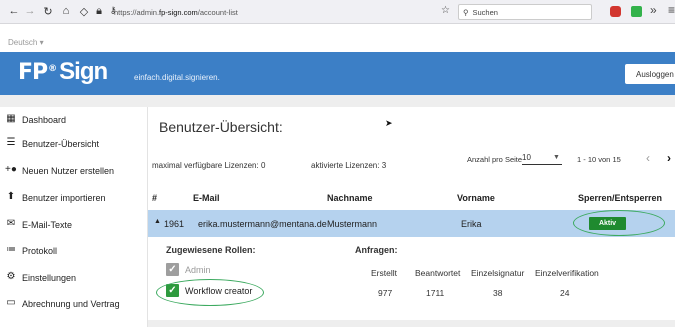  Describe the element at coordinates (471, 224) in the screenshot. I see `row-firstname: Erika` at that location.